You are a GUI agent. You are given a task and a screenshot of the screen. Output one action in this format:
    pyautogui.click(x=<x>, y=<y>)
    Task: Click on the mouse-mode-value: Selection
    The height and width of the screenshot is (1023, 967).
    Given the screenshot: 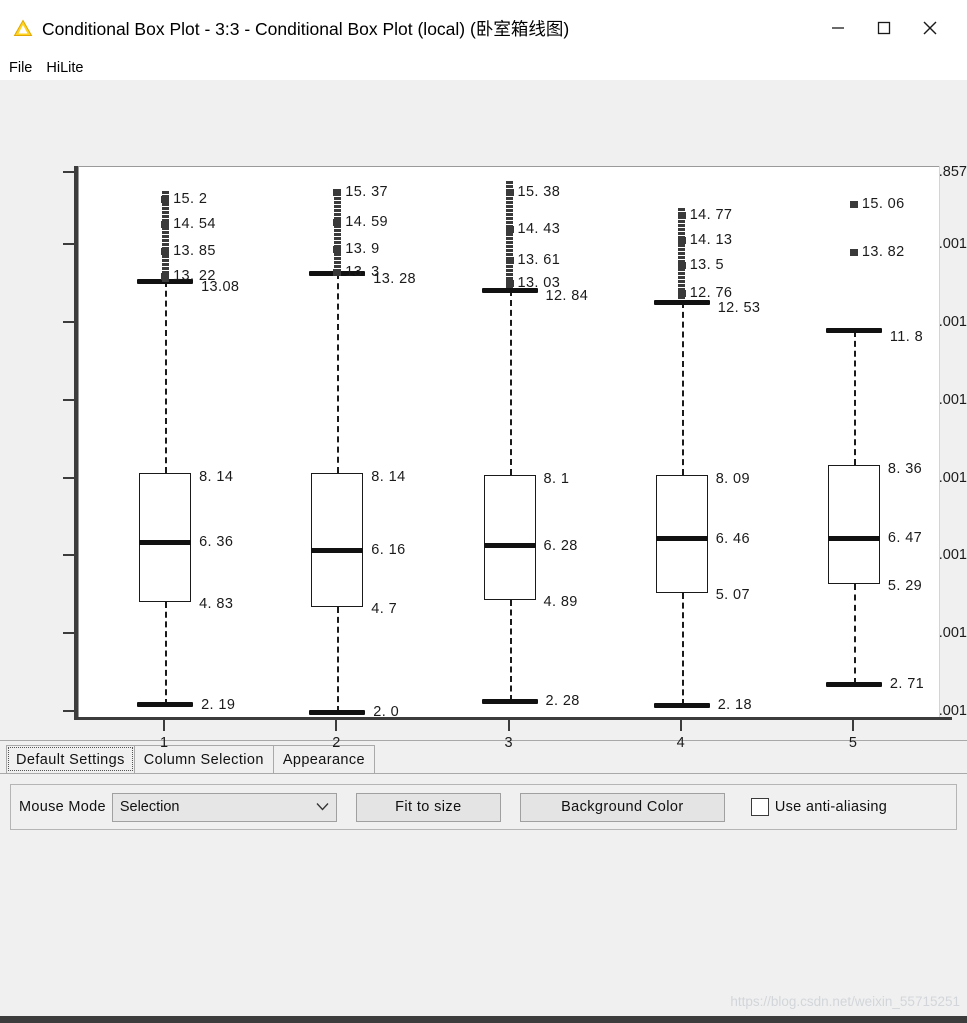 What is the action you would take?
    pyautogui.click(x=149, y=807)
    